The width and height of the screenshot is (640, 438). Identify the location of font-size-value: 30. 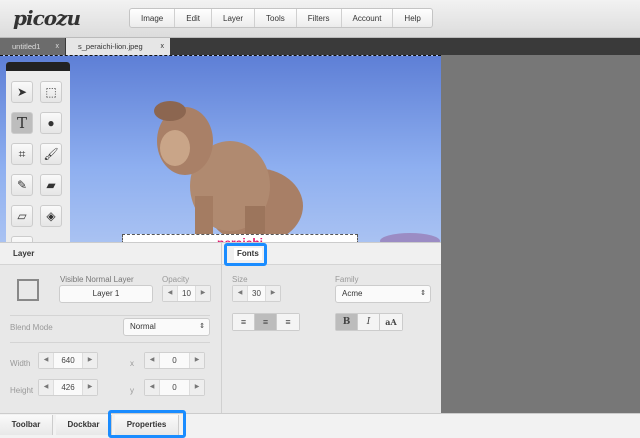
(256, 293).